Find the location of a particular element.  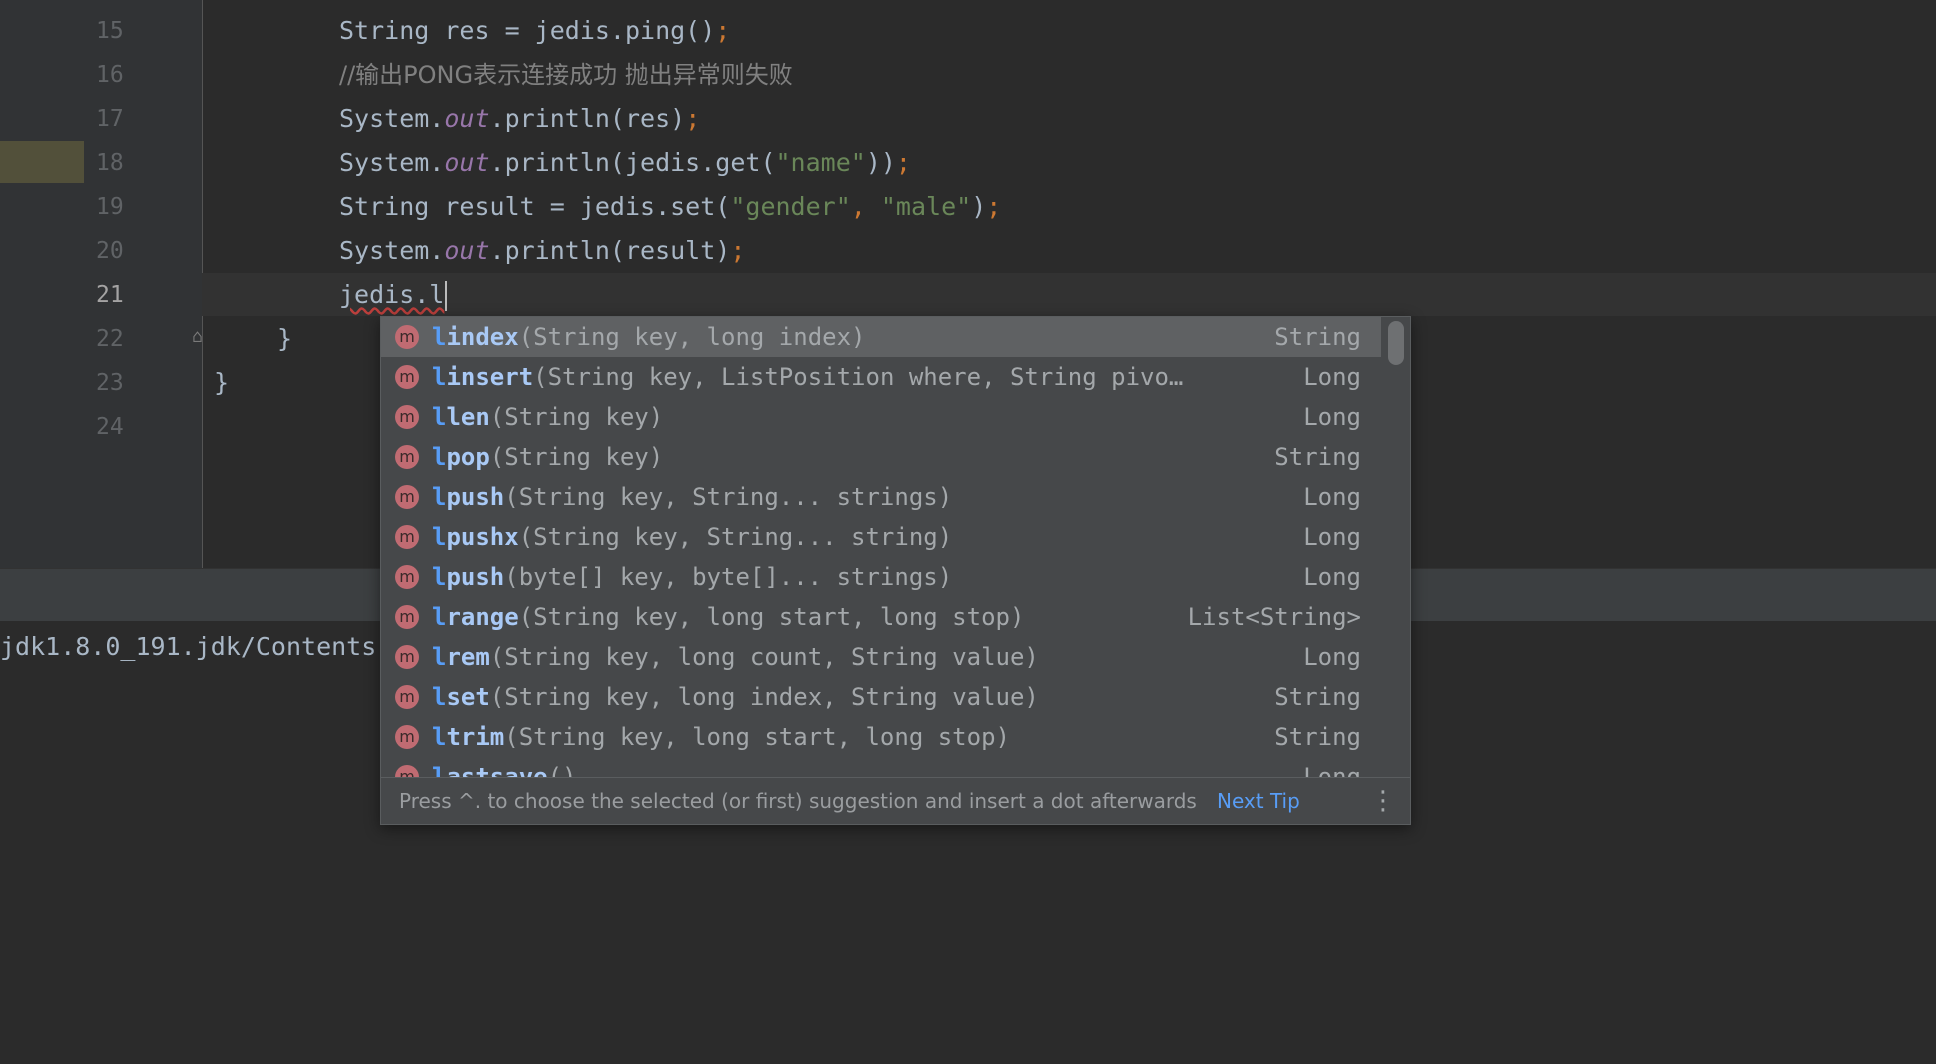

code-token: "gender" is located at coordinates (790, 206).